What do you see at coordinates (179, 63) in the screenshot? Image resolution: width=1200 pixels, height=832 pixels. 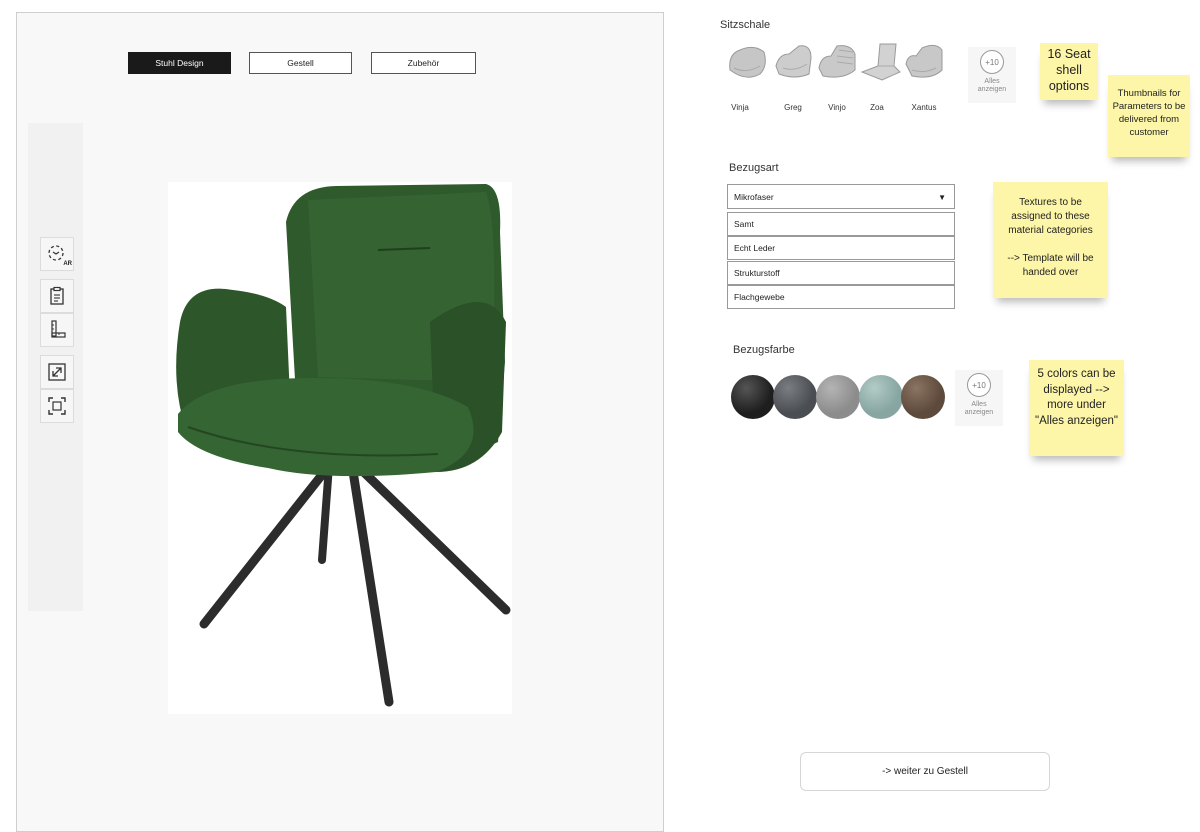 I see `tab-stuhl-design: Stuhl Design` at bounding box center [179, 63].